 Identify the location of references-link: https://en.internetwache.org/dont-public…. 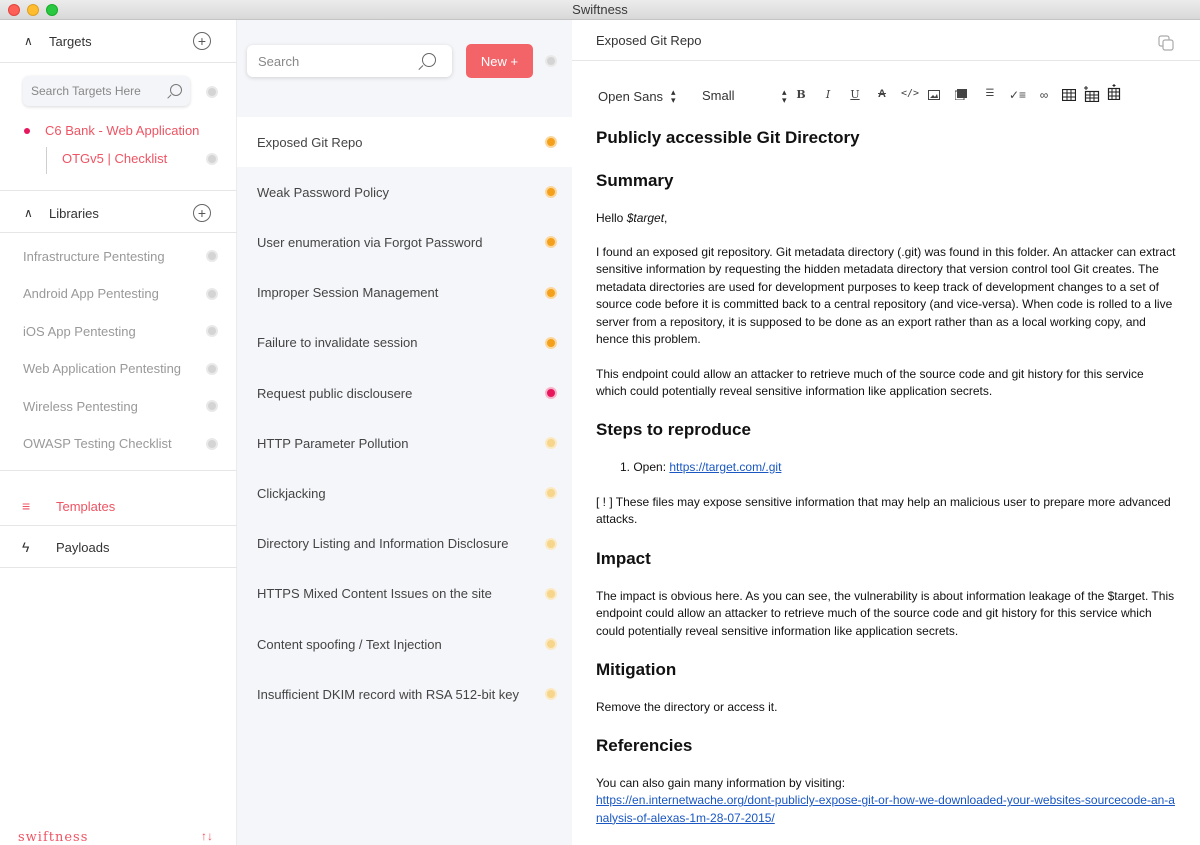
(885, 808).